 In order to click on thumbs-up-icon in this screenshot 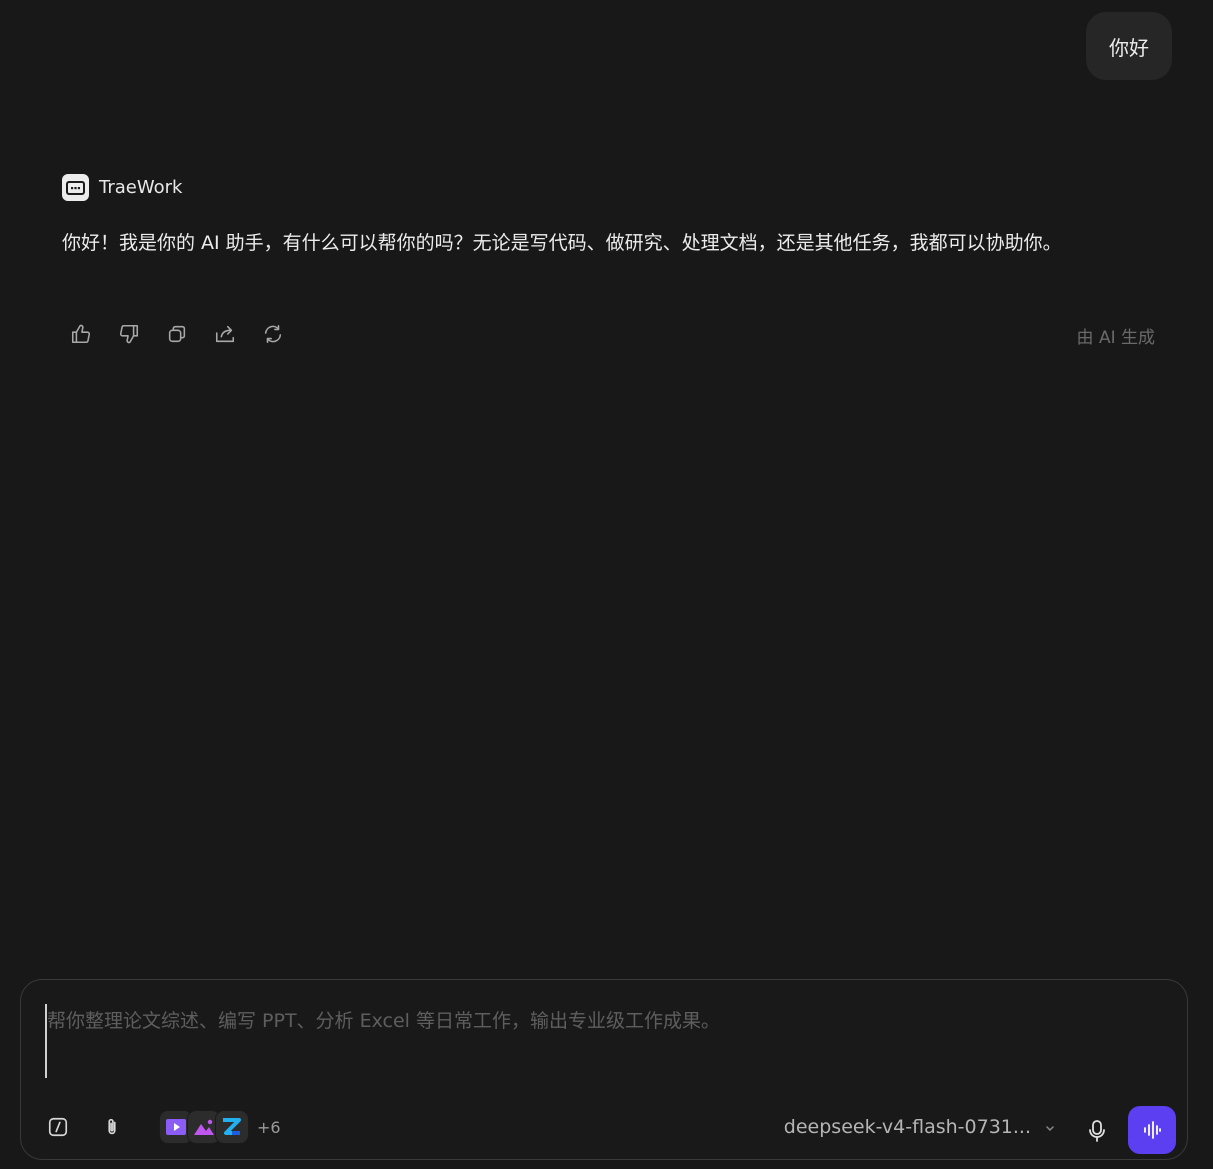, I will do `click(81, 334)`.